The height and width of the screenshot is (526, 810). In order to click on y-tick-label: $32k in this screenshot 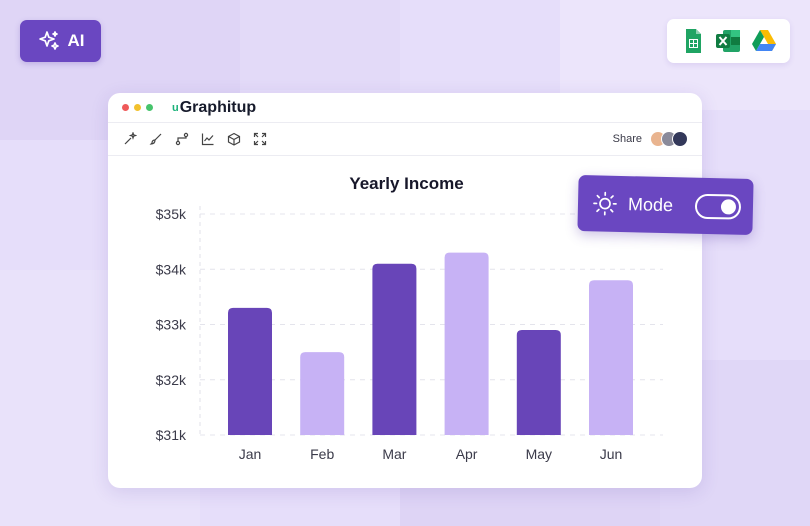, I will do `click(171, 380)`.